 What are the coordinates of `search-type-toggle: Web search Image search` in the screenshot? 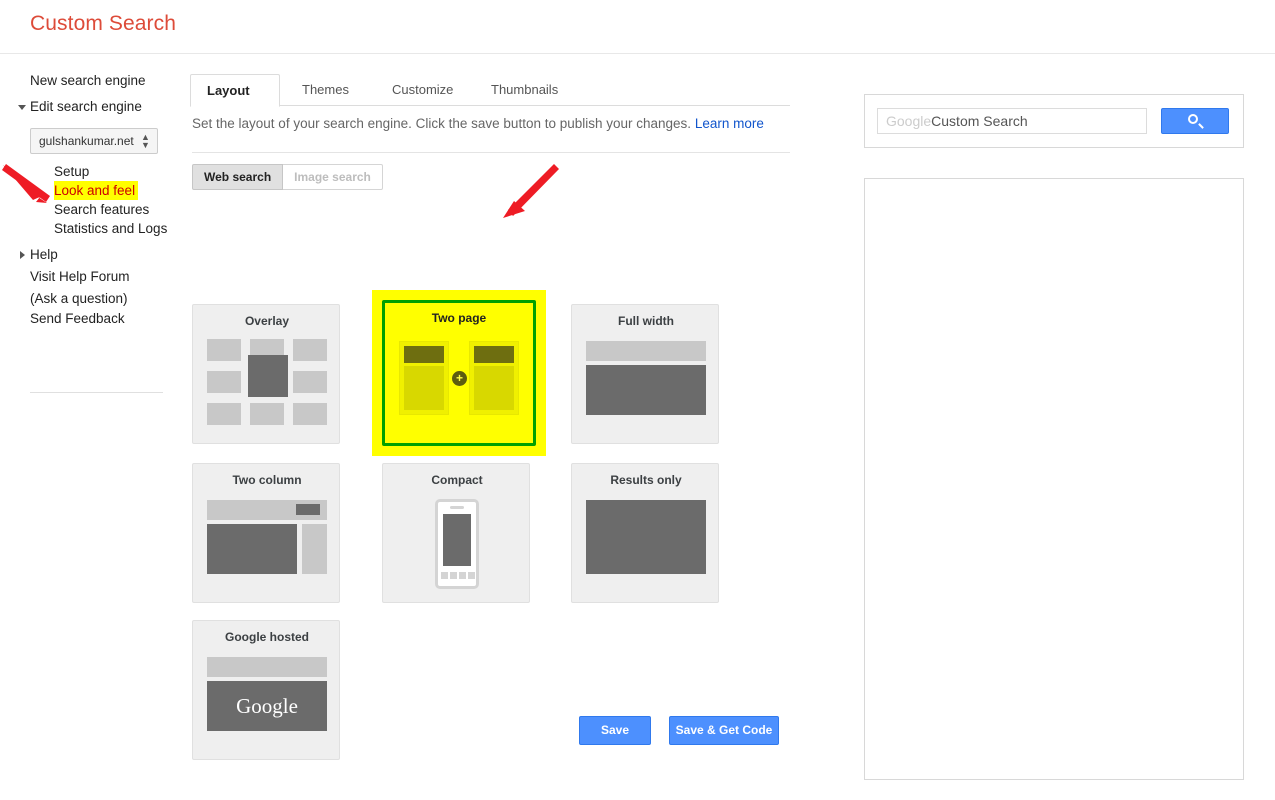 It's located at (287, 177).